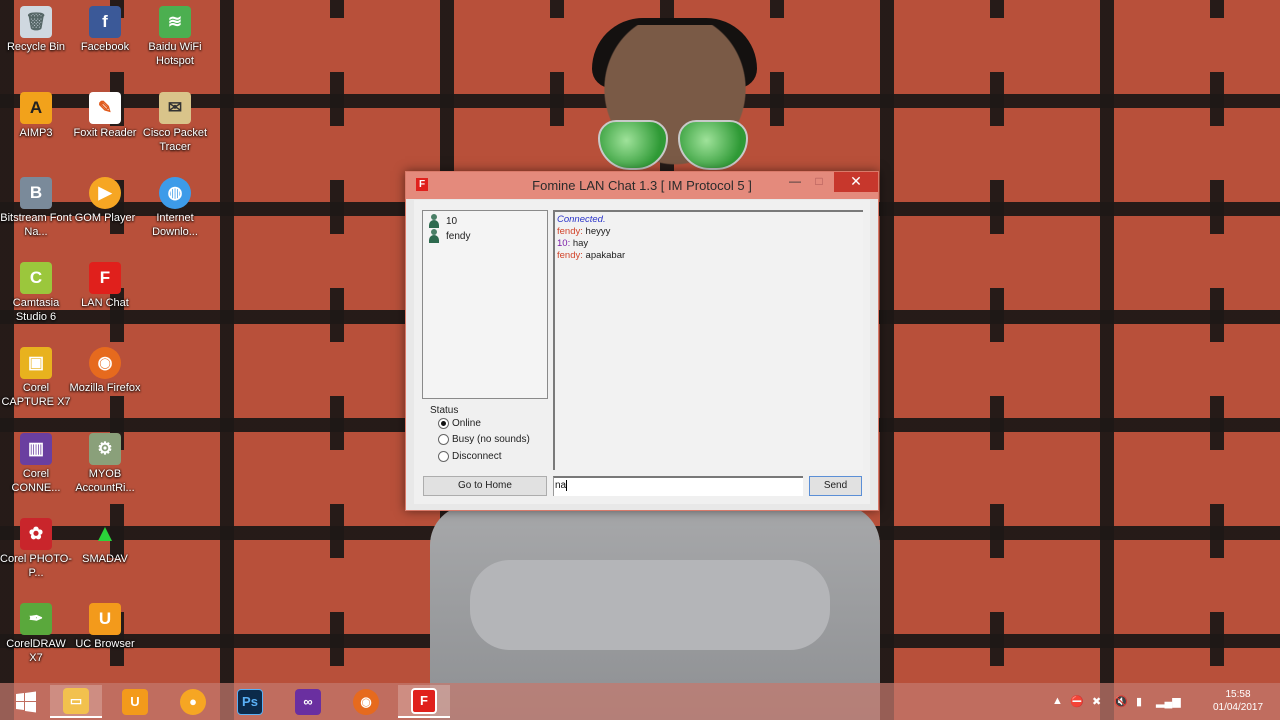 The height and width of the screenshot is (720, 1280). Describe the element at coordinates (819, 182) in the screenshot. I see `maximize-button: □` at that location.